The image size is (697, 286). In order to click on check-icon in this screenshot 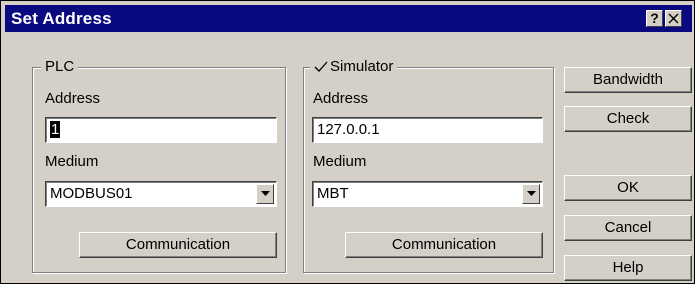, I will do `click(321, 66)`.